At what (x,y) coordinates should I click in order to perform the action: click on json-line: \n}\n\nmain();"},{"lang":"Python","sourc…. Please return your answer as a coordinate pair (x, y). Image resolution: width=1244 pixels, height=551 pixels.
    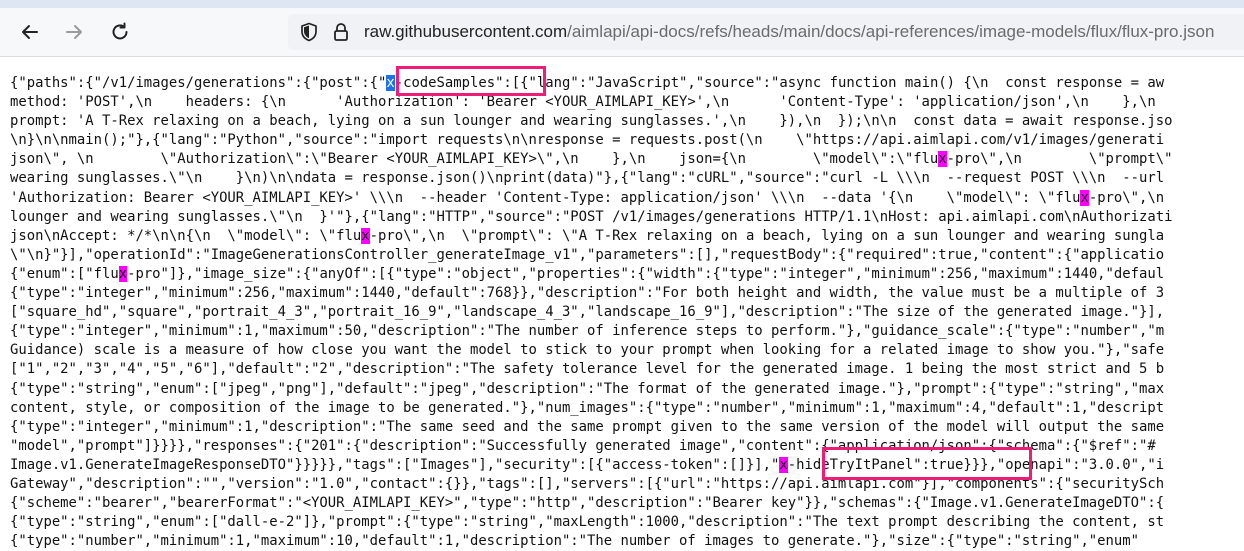
    Looking at the image, I should click on (627, 140).